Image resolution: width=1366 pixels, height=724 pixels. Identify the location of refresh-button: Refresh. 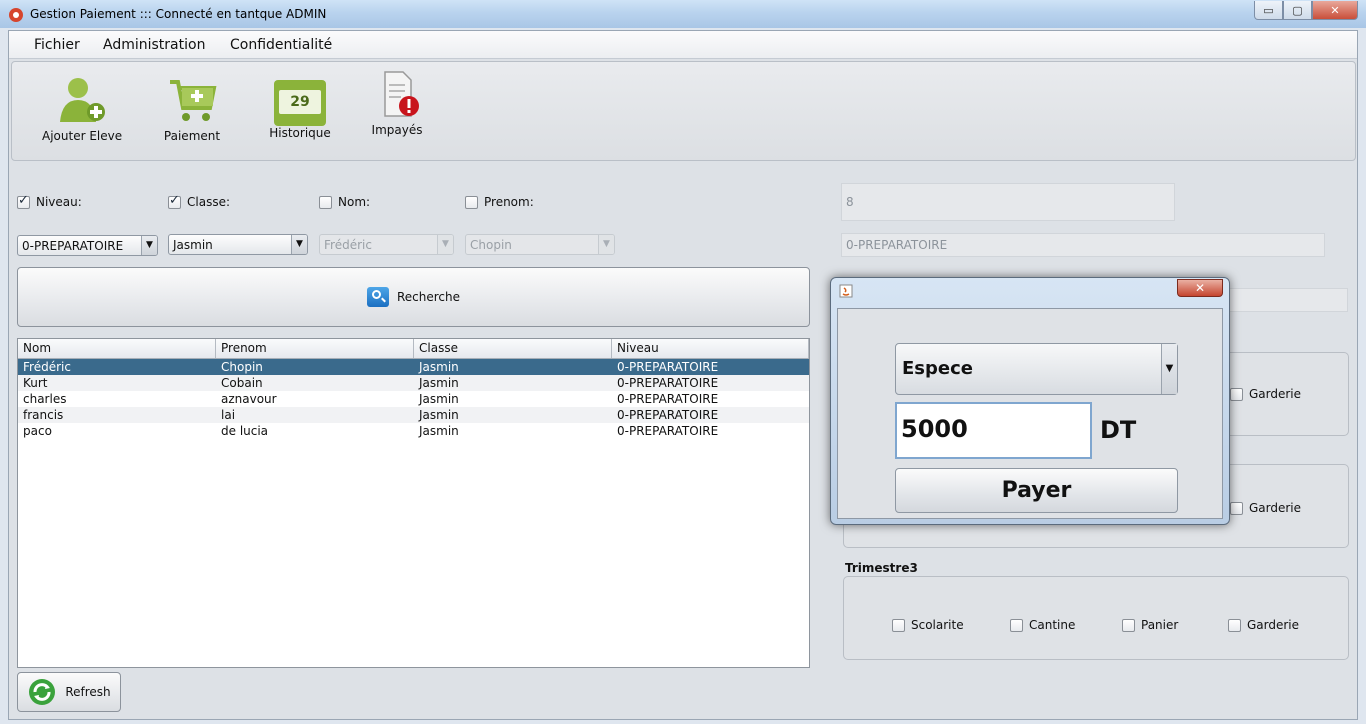
(69, 692).